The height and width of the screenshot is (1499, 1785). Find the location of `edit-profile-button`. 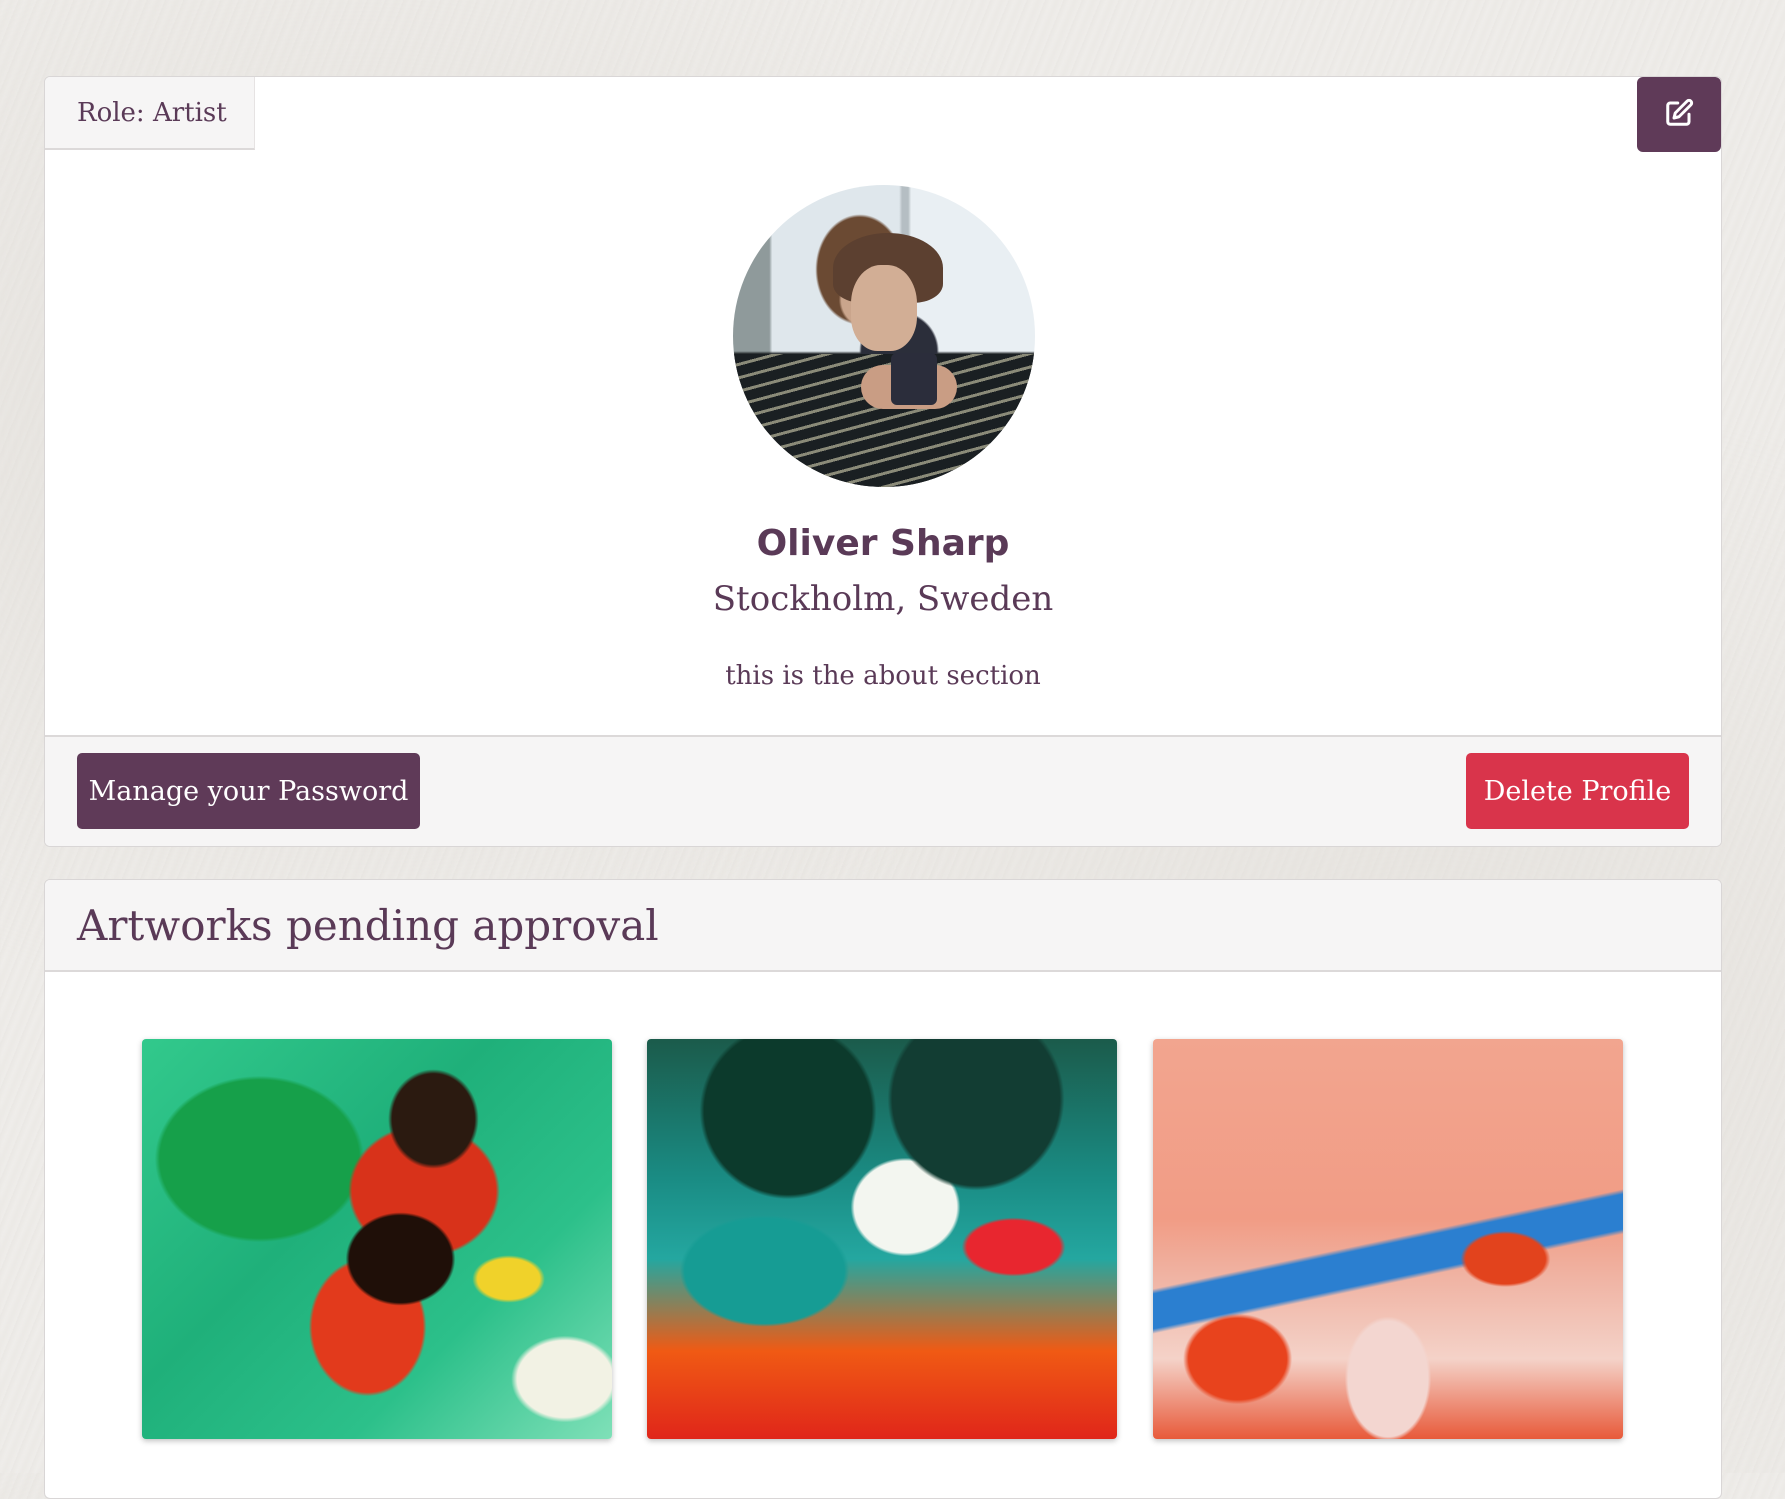

edit-profile-button is located at coordinates (1679, 114).